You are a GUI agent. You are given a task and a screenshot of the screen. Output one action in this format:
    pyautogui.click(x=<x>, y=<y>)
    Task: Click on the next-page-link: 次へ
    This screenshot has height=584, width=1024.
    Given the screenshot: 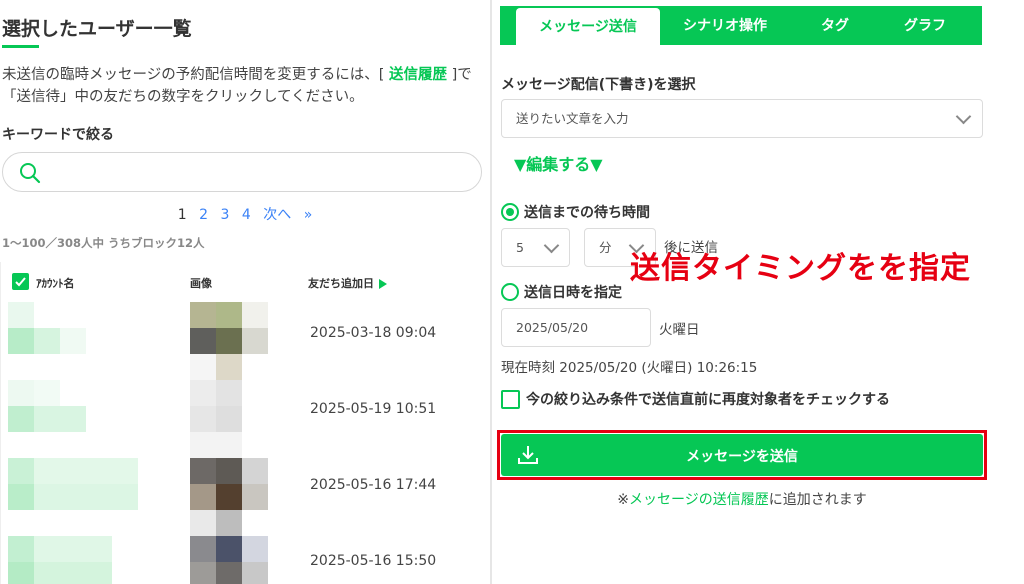 What is the action you would take?
    pyautogui.click(x=277, y=215)
    